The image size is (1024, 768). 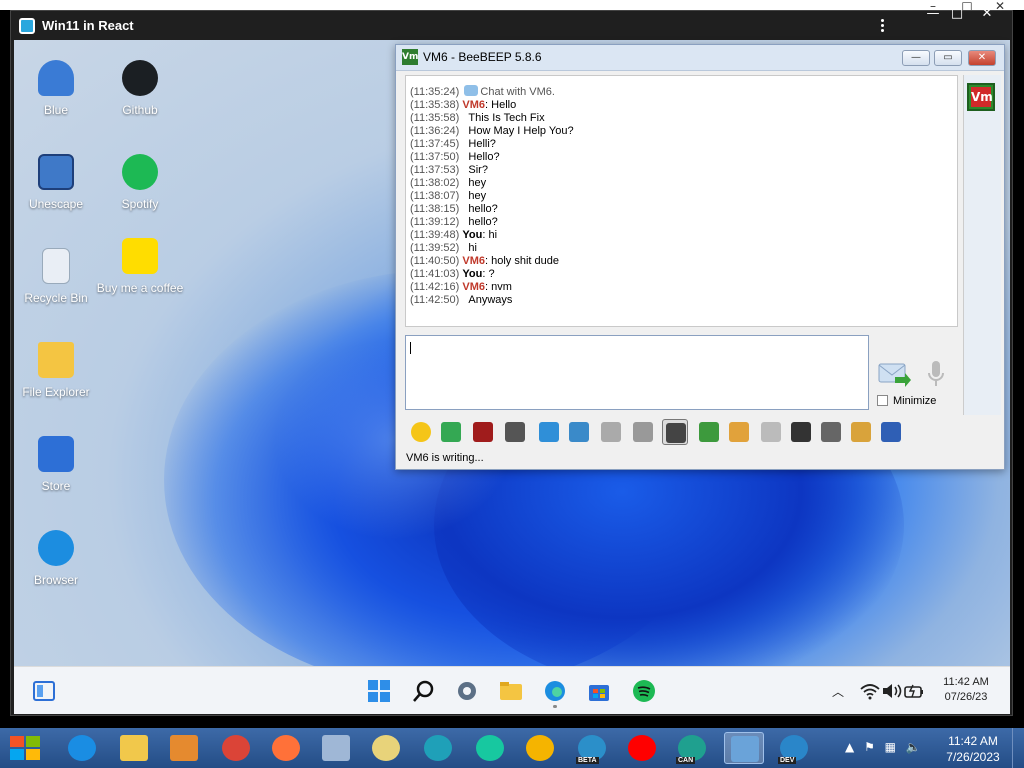 What do you see at coordinates (467, 691) in the screenshot?
I see `settings-gear-icon` at bounding box center [467, 691].